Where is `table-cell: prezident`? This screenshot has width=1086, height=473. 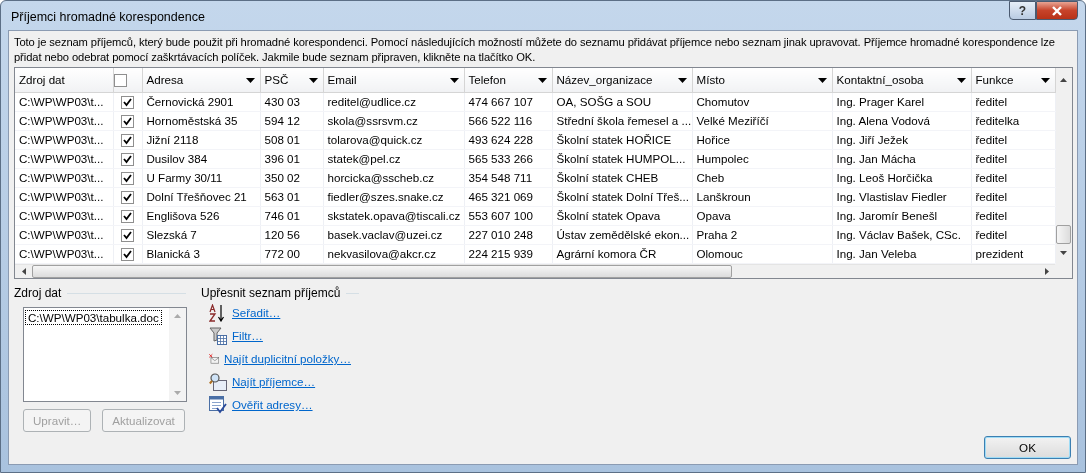 table-cell: prezident is located at coordinates (1013, 253).